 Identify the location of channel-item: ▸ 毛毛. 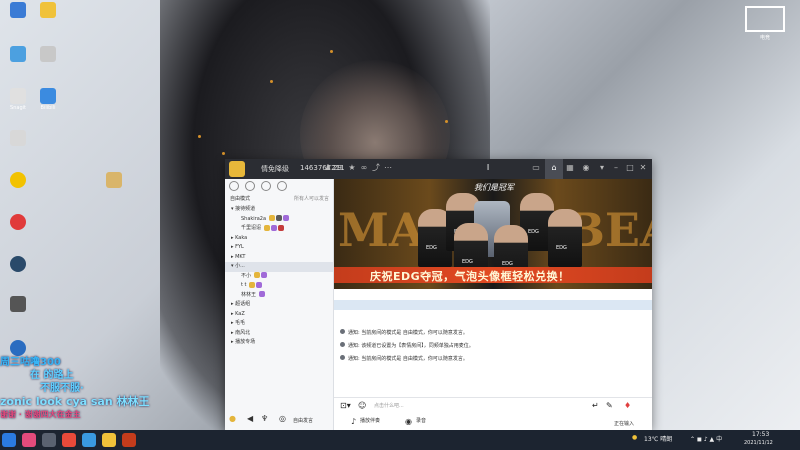
(279, 324).